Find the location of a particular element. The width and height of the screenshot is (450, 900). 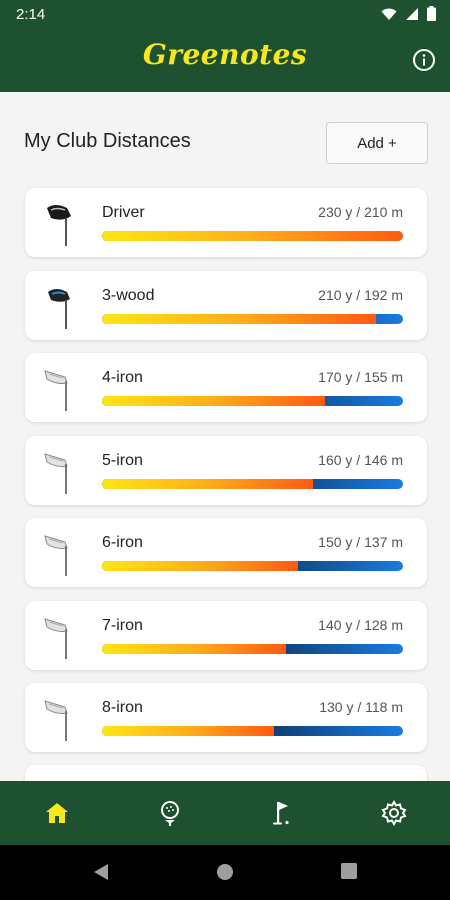

back-icon is located at coordinates (101, 872).